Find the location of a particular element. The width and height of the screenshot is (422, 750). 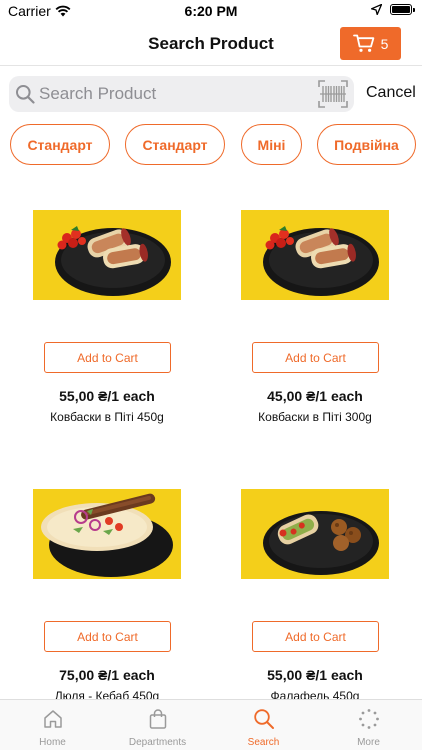

barcode-scanner-icon is located at coordinates (333, 94).